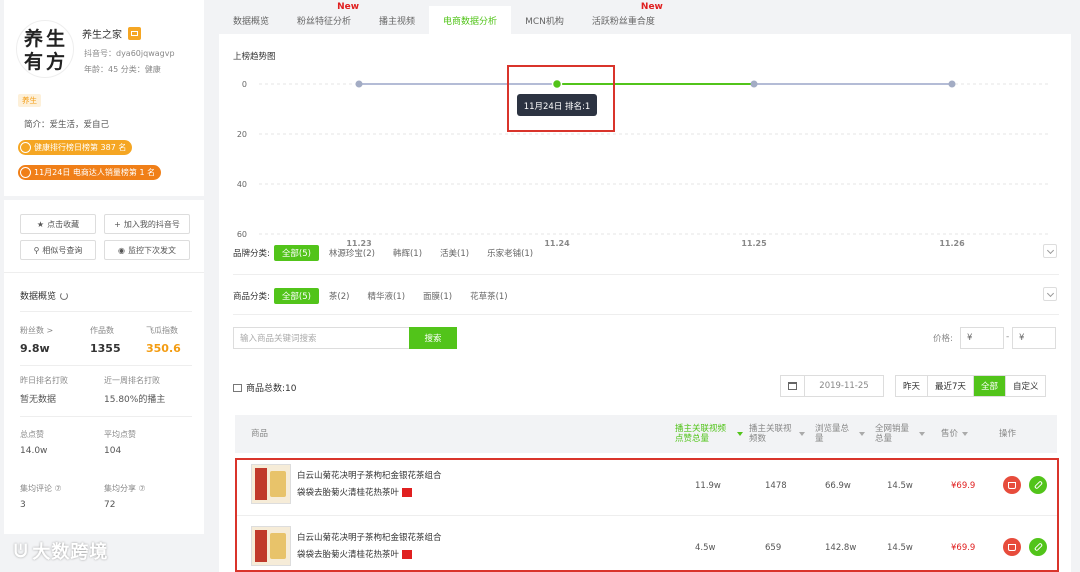 The width and height of the screenshot is (1080, 572). What do you see at coordinates (339, 296) in the screenshot?
I see `category-option: 茶(2)` at bounding box center [339, 296].